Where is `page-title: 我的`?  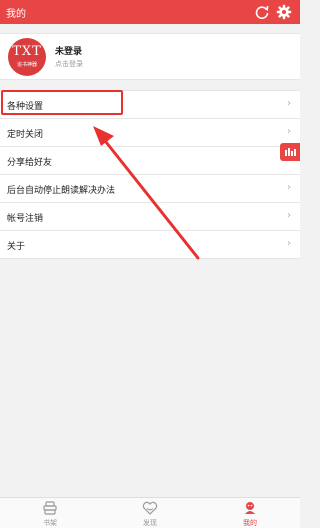
page-title: 我的 is located at coordinates (16, 14).